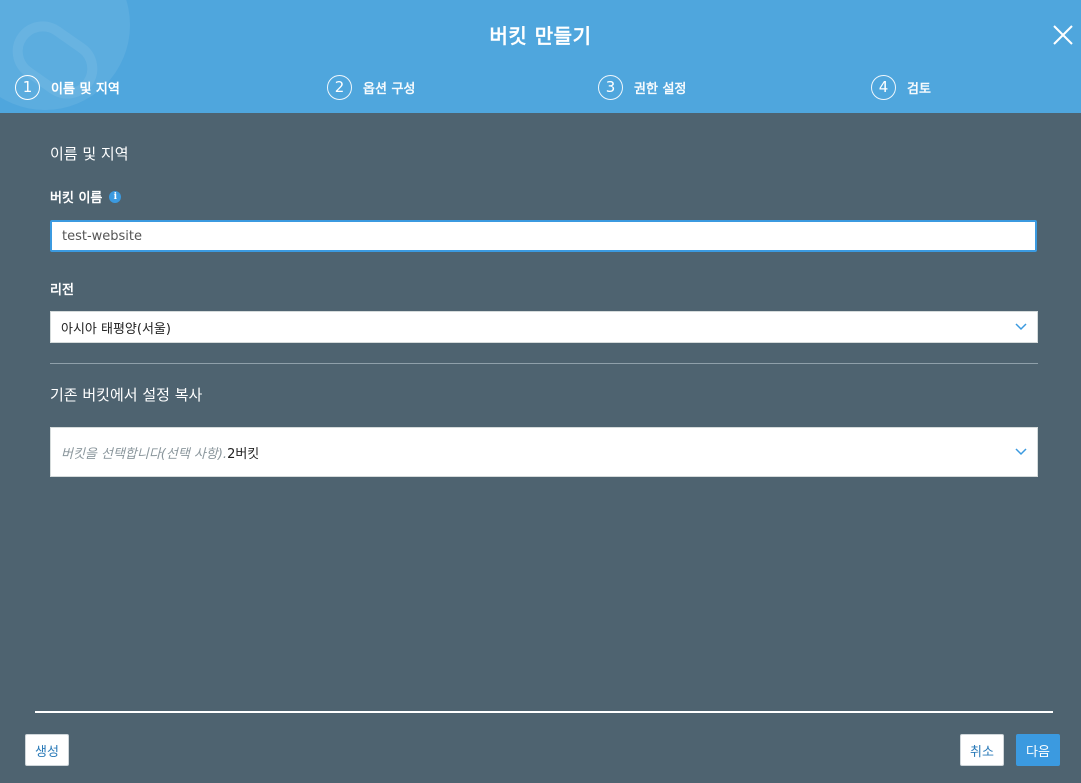 This screenshot has height=783, width=1081. I want to click on copy-bucket-select: 버킷을 선택합니다(선택 사항). 2버킷, so click(544, 452).